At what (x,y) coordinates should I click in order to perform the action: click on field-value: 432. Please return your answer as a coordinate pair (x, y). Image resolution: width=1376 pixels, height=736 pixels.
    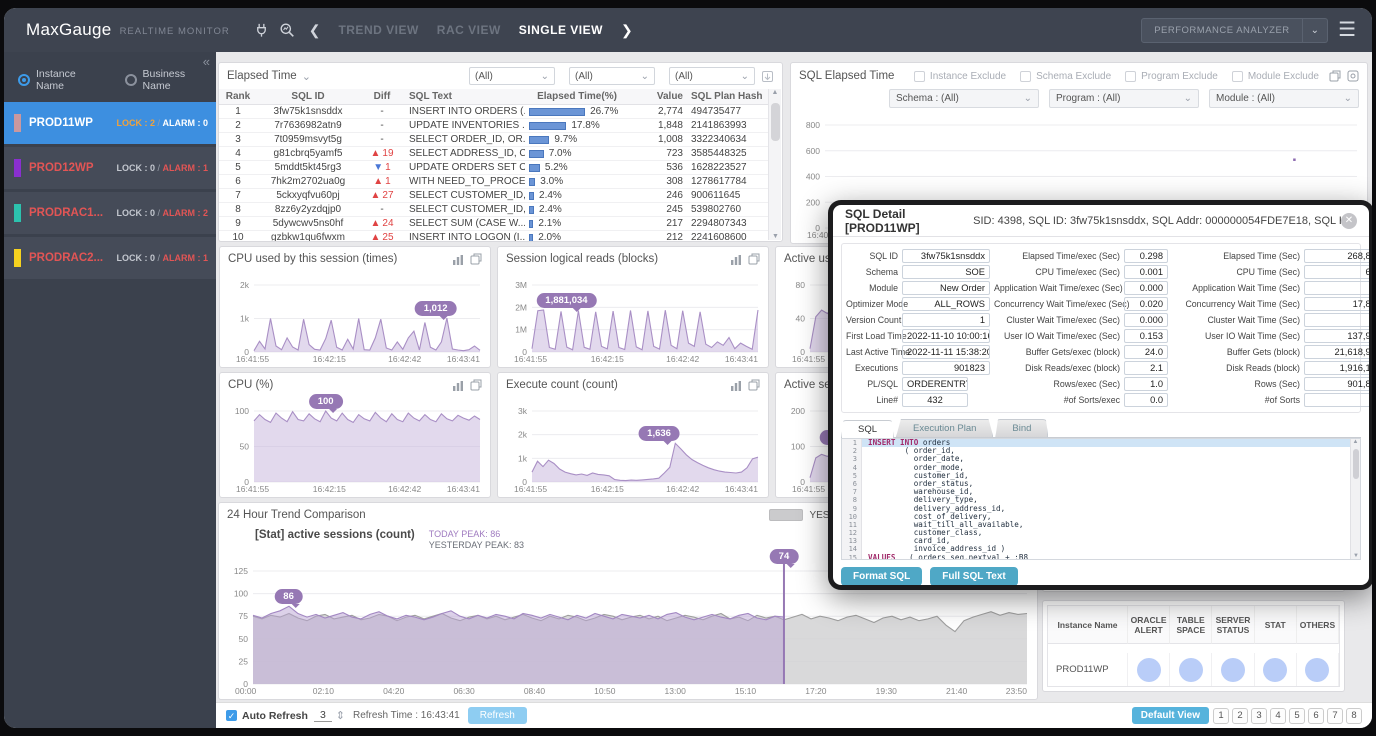
    Looking at the image, I should click on (935, 400).